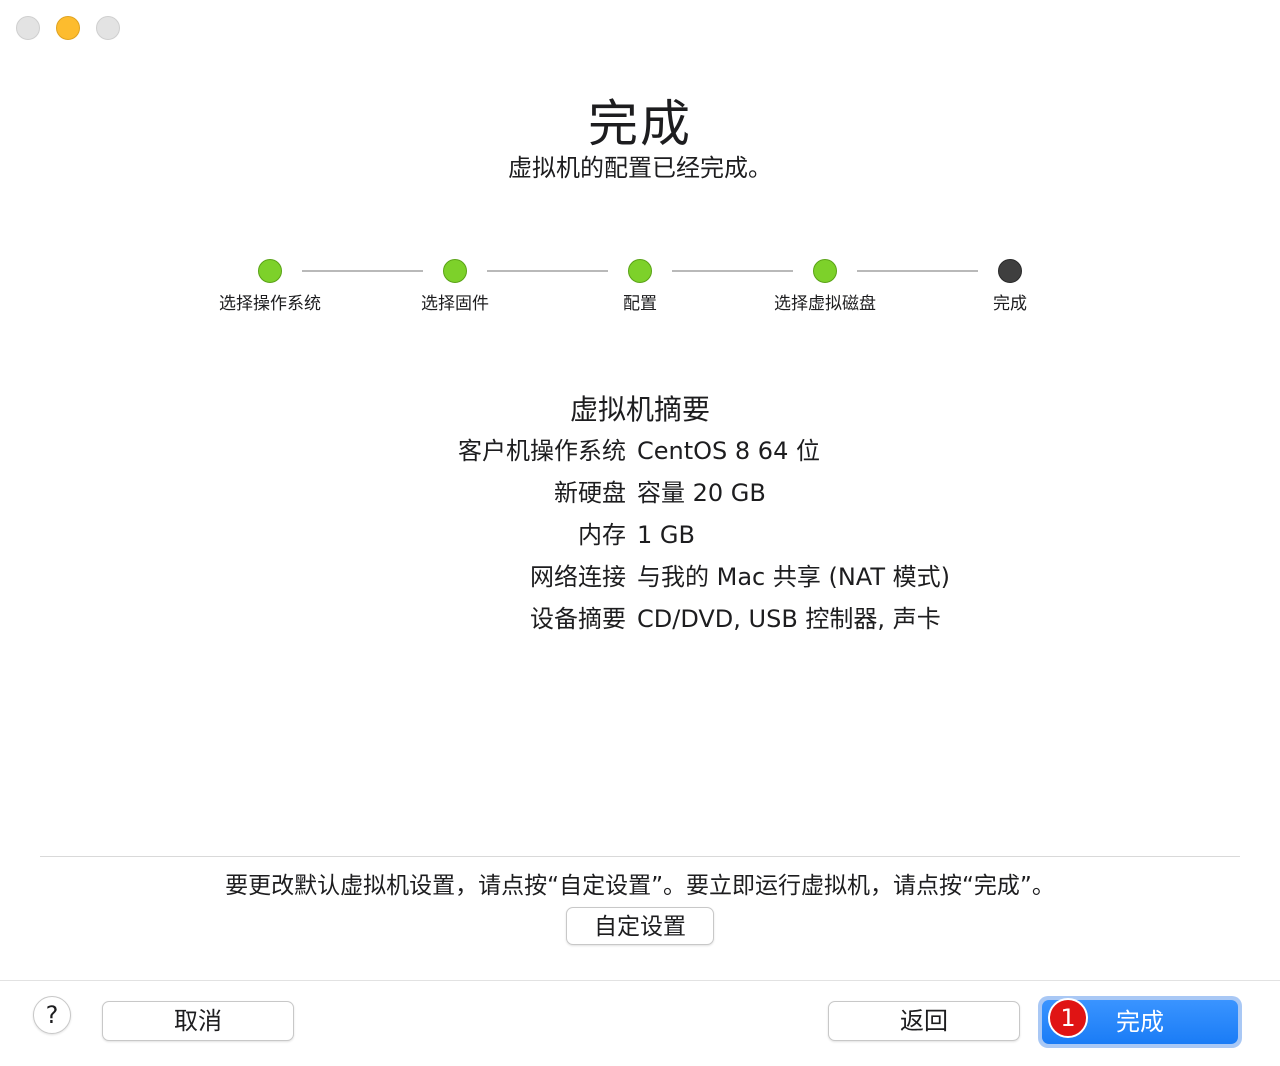 This screenshot has width=1280, height=1066. Describe the element at coordinates (198, 1021) in the screenshot. I see `cancel-button: 取消` at that location.